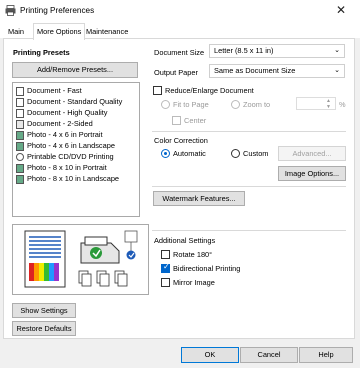 This screenshot has width=360, height=368. Describe the element at coordinates (328, 104) in the screenshot. I see `spinner-arrows-icon: ▲ ▼` at that location.